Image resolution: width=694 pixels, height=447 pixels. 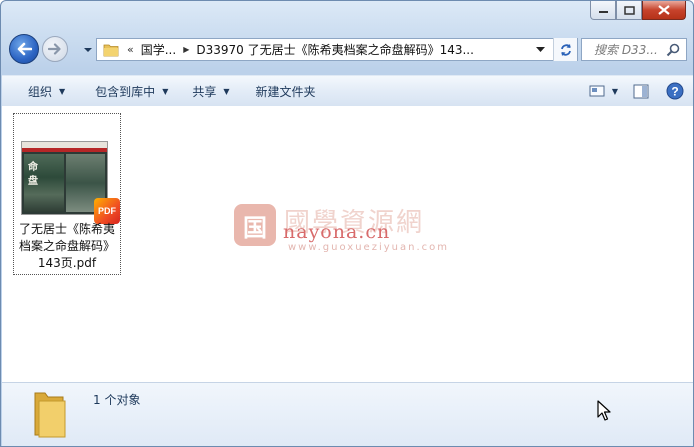 I want to click on help-button: ?, so click(x=675, y=91).